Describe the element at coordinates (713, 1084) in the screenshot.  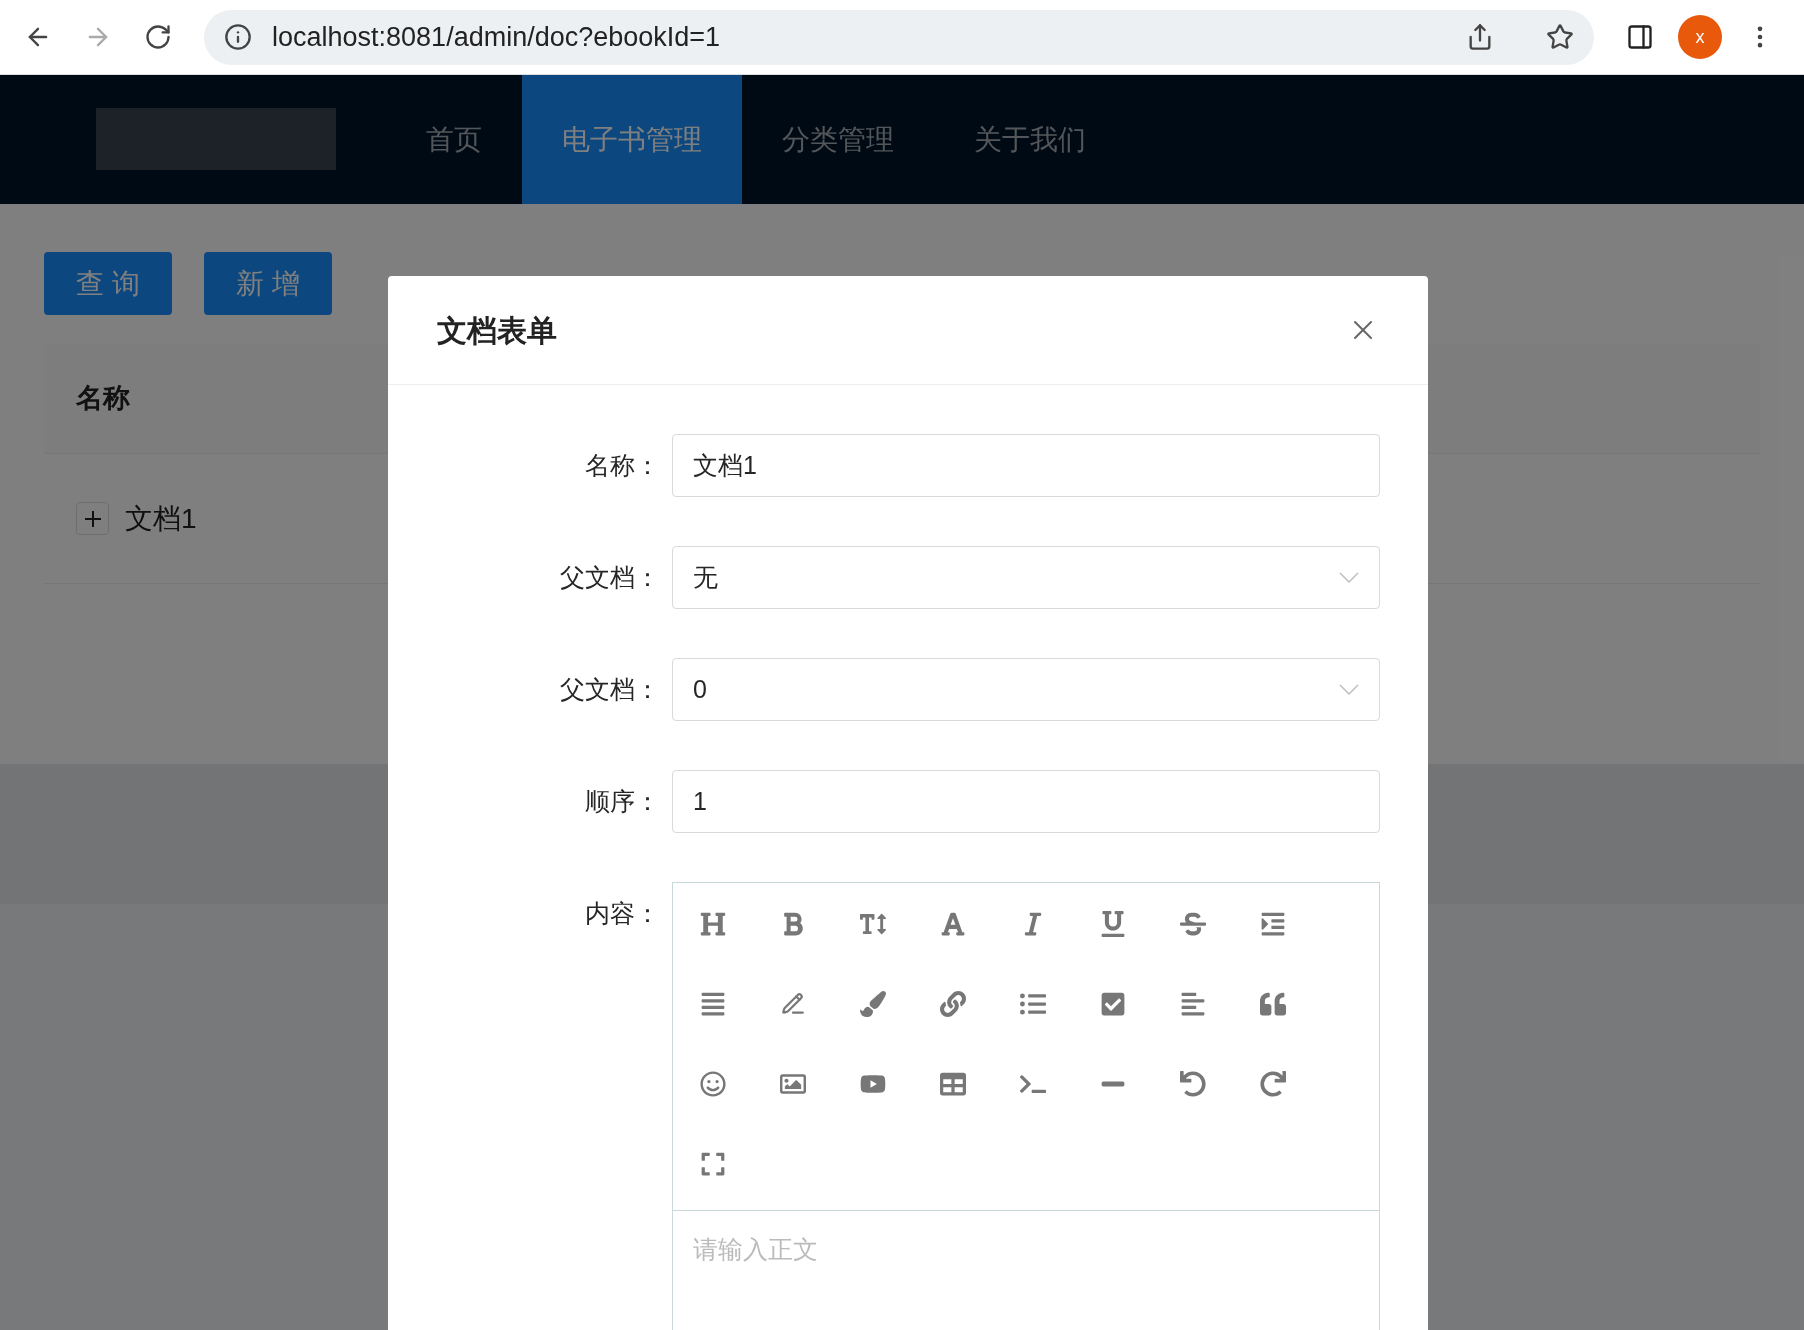
I see `emoji-icon` at that location.